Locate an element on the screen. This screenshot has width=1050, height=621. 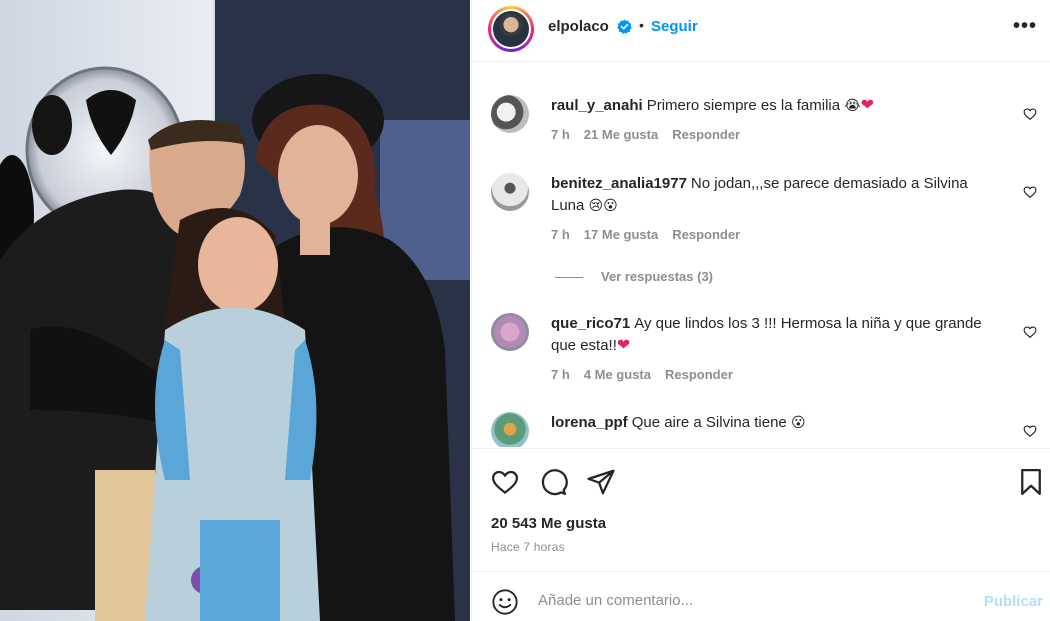
comment-meta: 7 h 4 Me gusta Responder is located at coordinates (649, 374).